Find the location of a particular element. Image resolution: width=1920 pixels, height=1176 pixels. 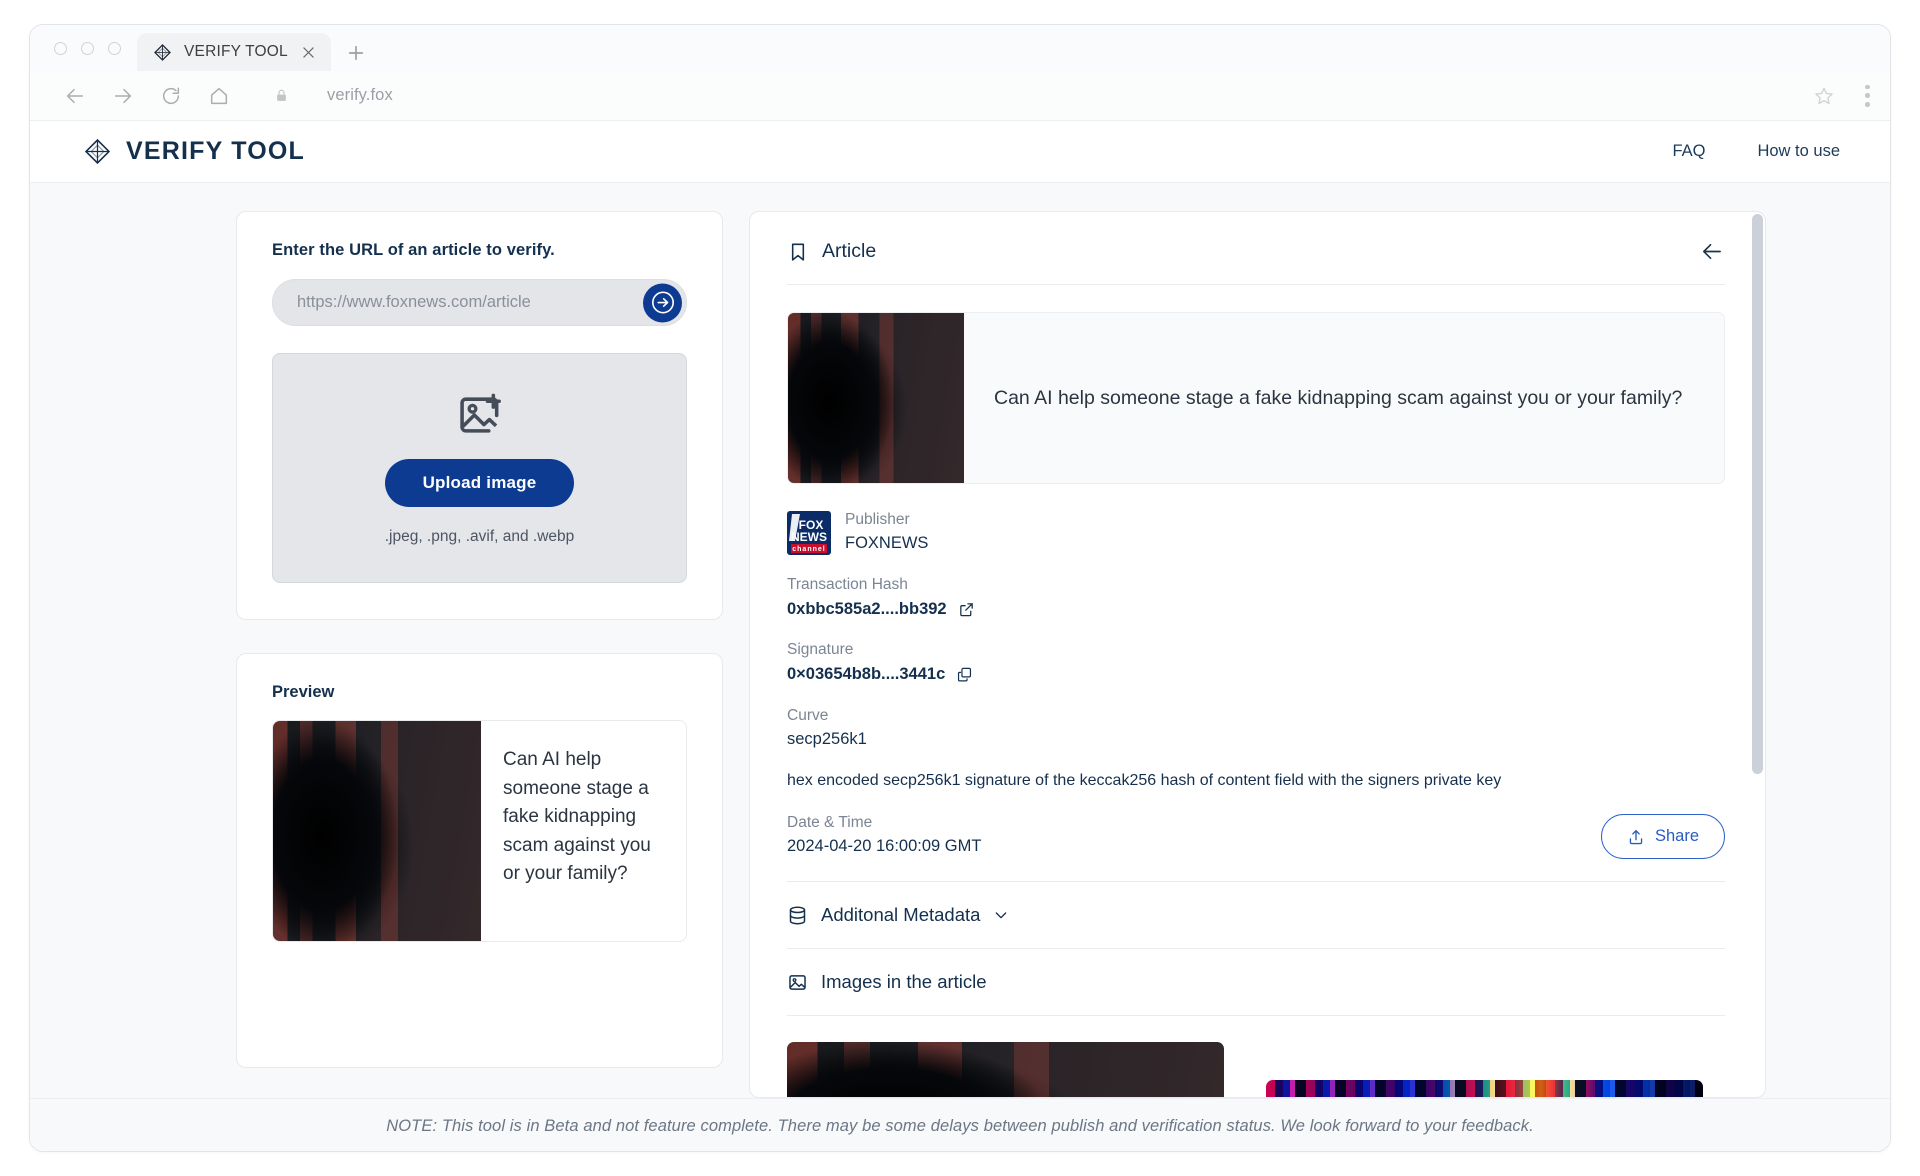

images-section-label: Images in the article is located at coordinates (904, 982).